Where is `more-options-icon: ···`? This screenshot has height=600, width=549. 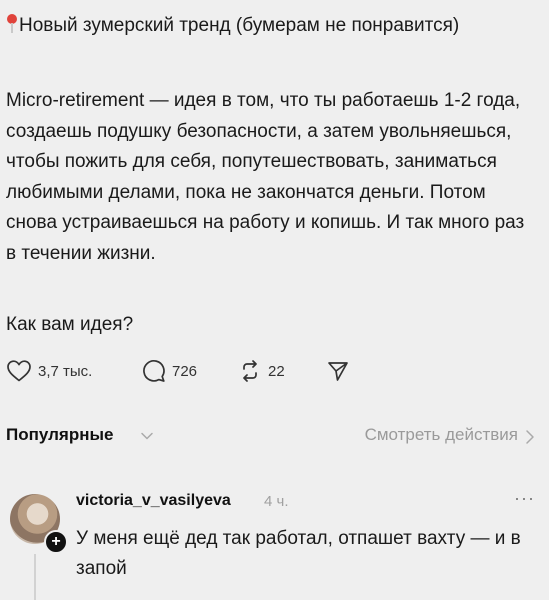 more-options-icon: ··· is located at coordinates (524, 498).